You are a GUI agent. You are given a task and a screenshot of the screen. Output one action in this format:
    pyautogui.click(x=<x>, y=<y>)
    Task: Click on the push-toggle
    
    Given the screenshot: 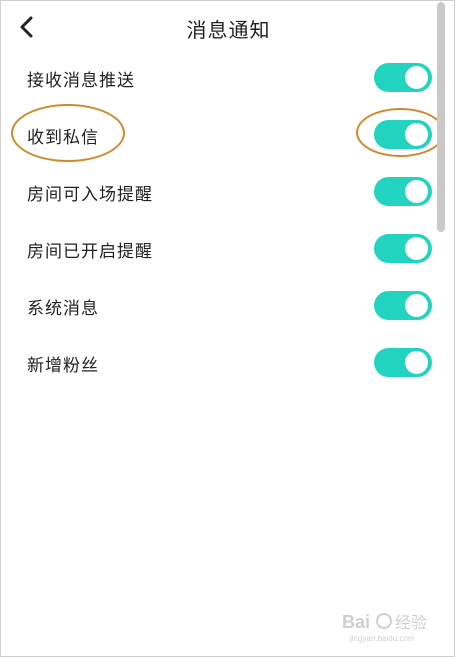 What is the action you would take?
    pyautogui.click(x=403, y=77)
    